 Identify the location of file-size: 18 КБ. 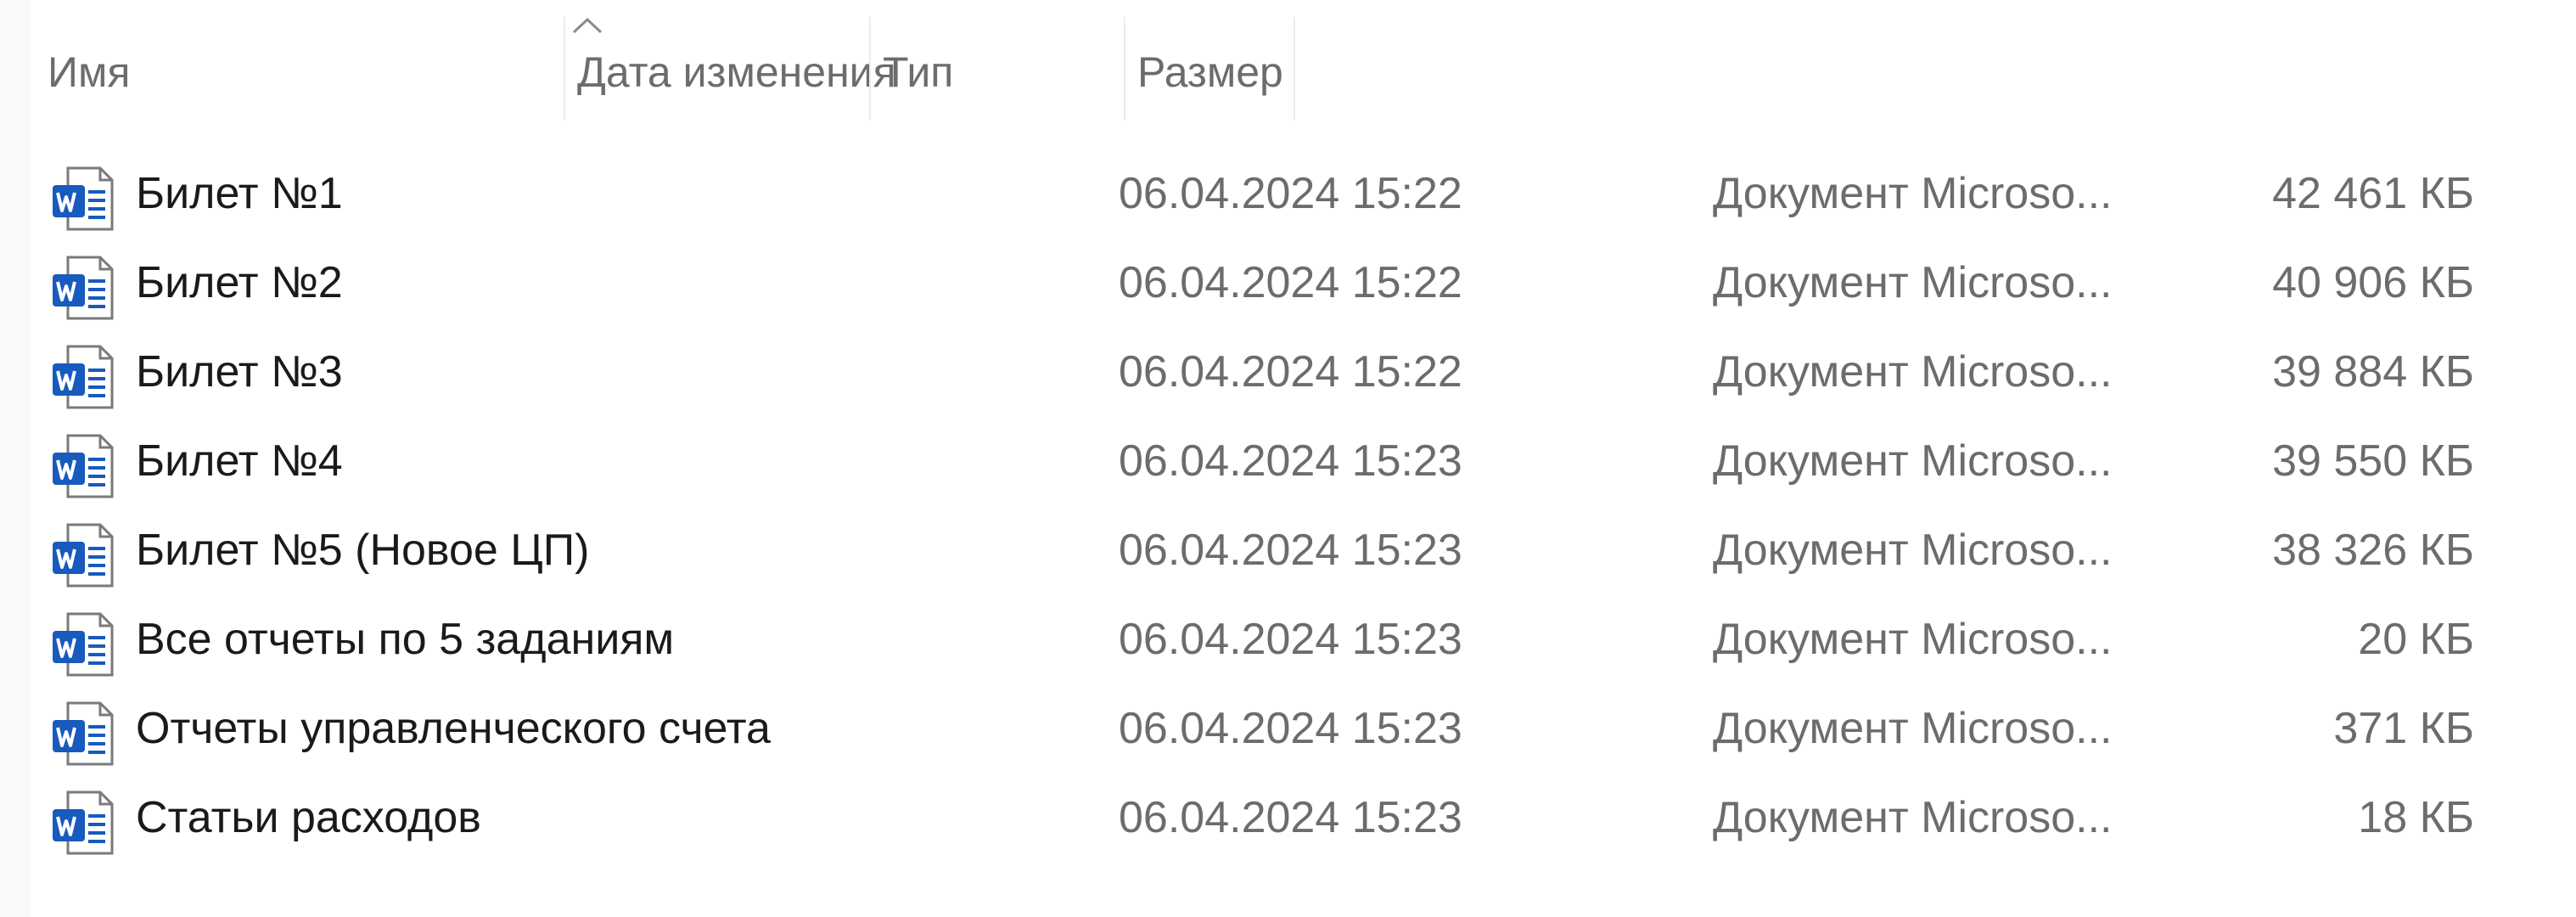
(2416, 817).